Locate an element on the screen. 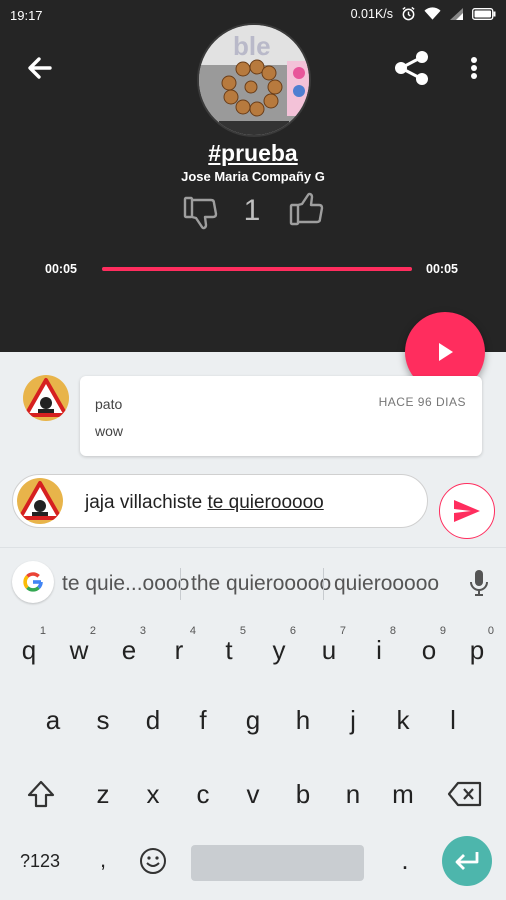 This screenshot has height=900, width=506. key-q: q1 is located at coordinates (29, 650).